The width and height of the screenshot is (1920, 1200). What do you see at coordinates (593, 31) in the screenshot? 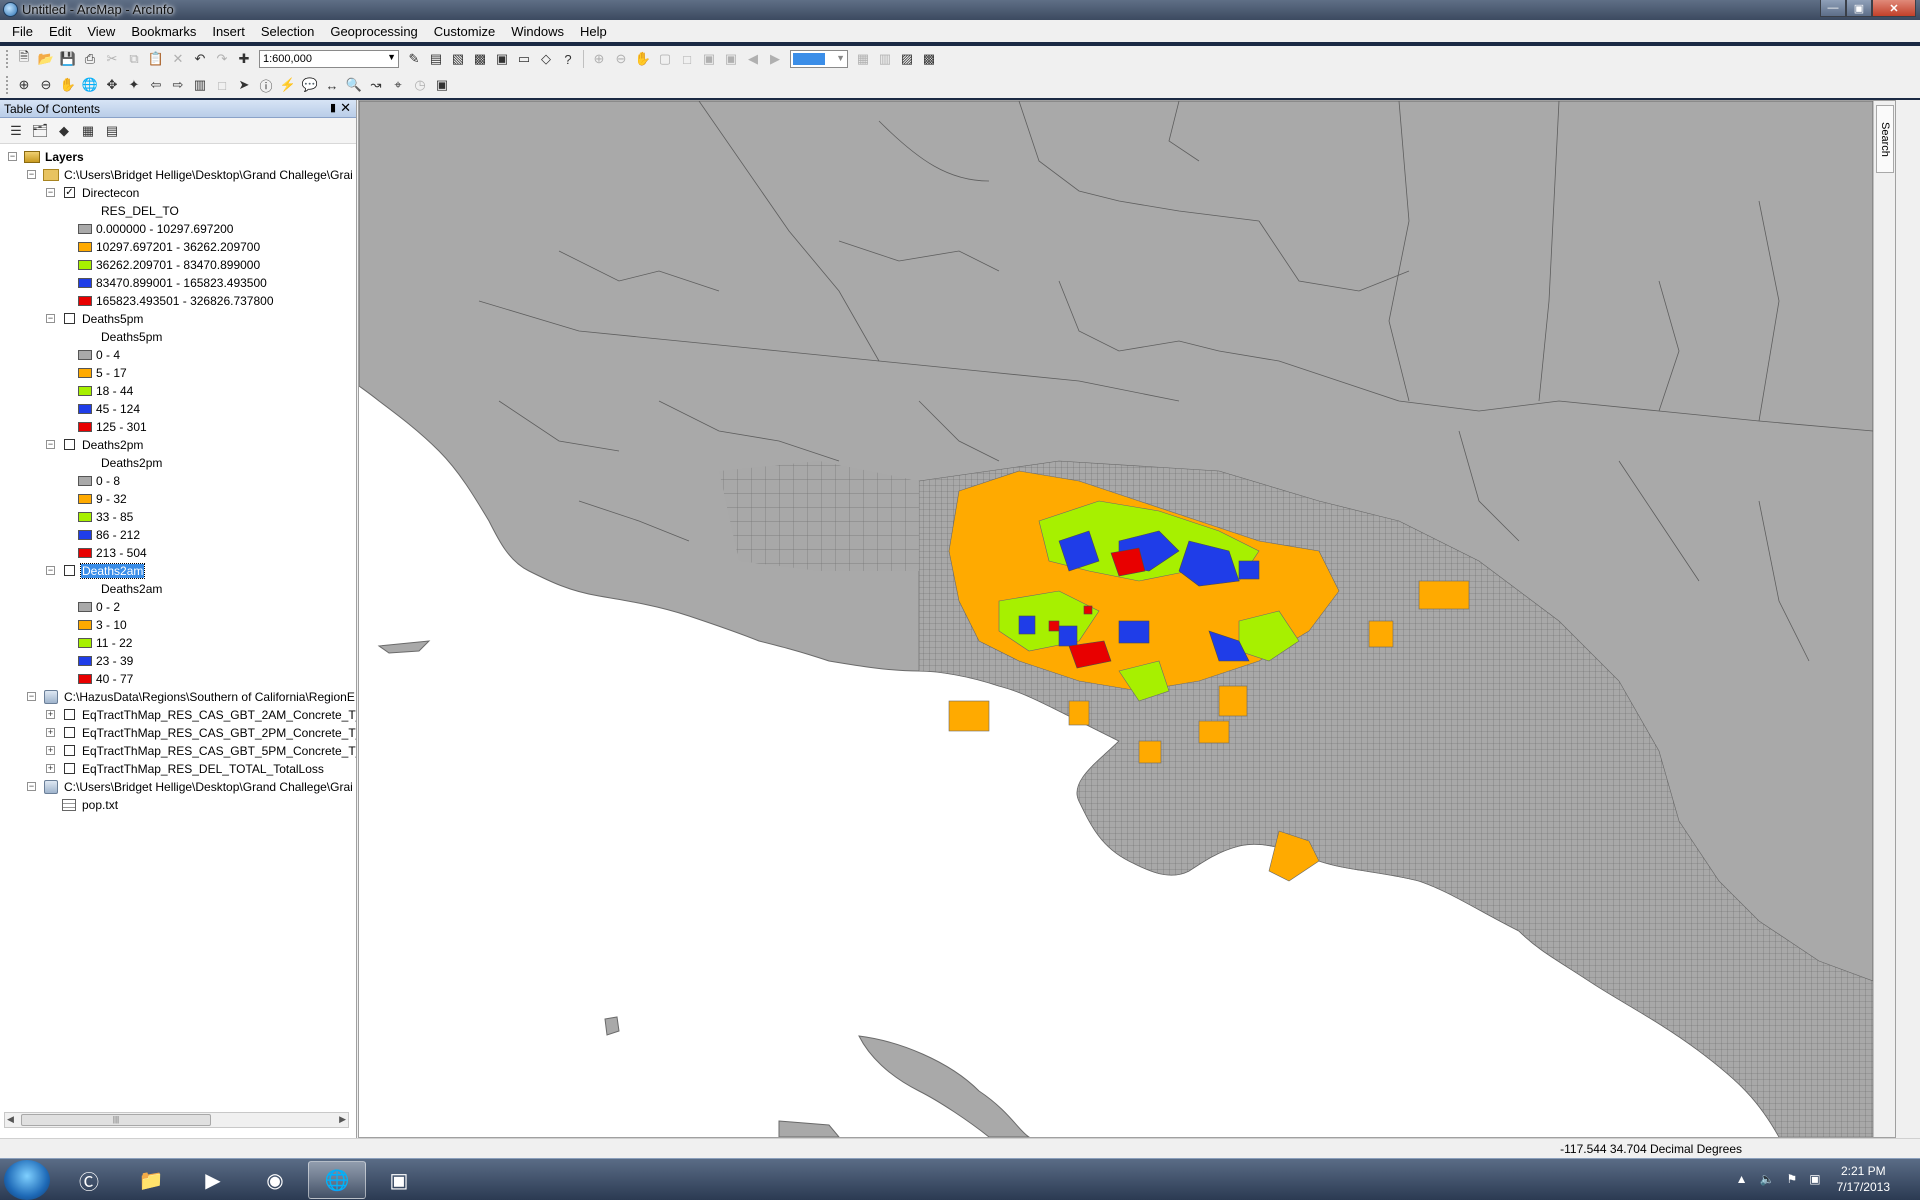
I see `menu-help: Help` at bounding box center [593, 31].